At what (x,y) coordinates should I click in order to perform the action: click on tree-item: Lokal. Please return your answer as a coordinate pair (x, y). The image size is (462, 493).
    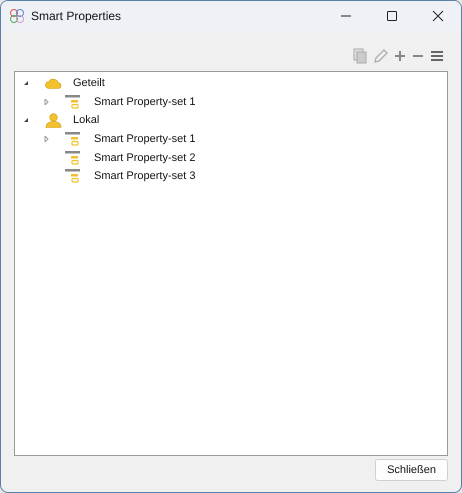
    Looking at the image, I should click on (86, 120).